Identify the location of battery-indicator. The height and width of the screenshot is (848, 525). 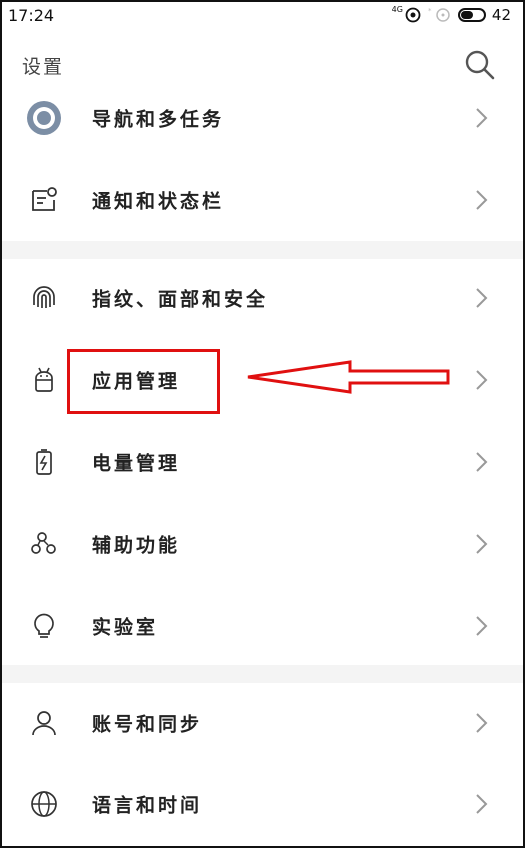
(471, 15).